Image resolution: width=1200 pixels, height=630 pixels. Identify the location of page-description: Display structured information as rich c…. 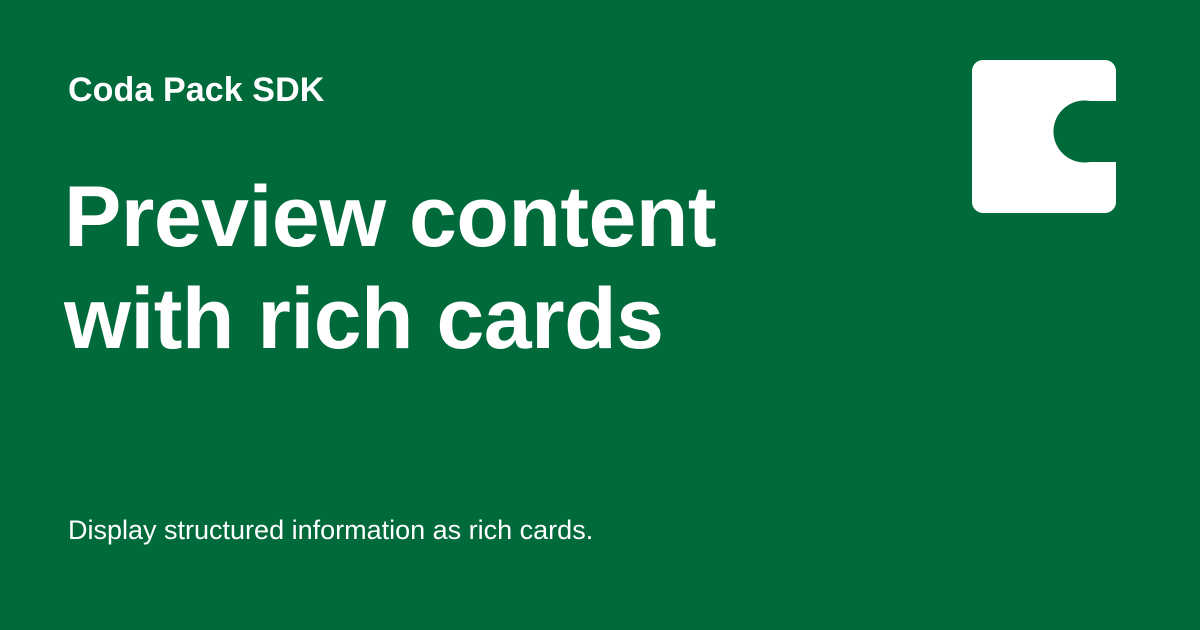
(331, 530).